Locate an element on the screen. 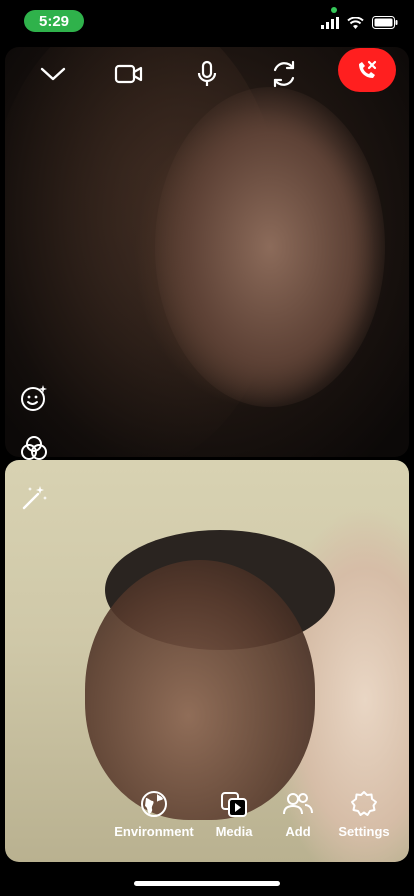  end-call-icon is located at coordinates (368, 69).